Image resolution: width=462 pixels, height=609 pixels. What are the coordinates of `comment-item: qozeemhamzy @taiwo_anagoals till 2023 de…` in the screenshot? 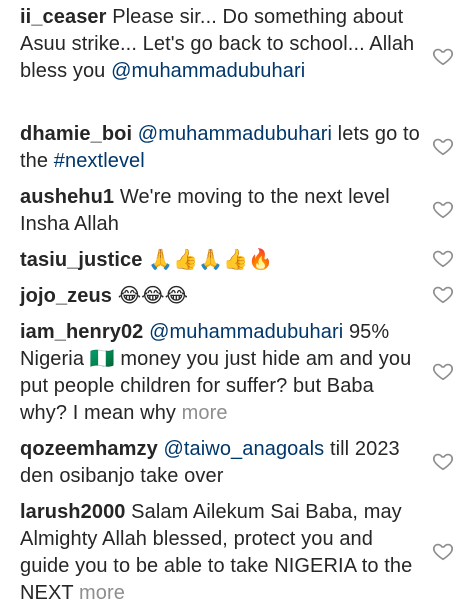 It's located at (220, 463).